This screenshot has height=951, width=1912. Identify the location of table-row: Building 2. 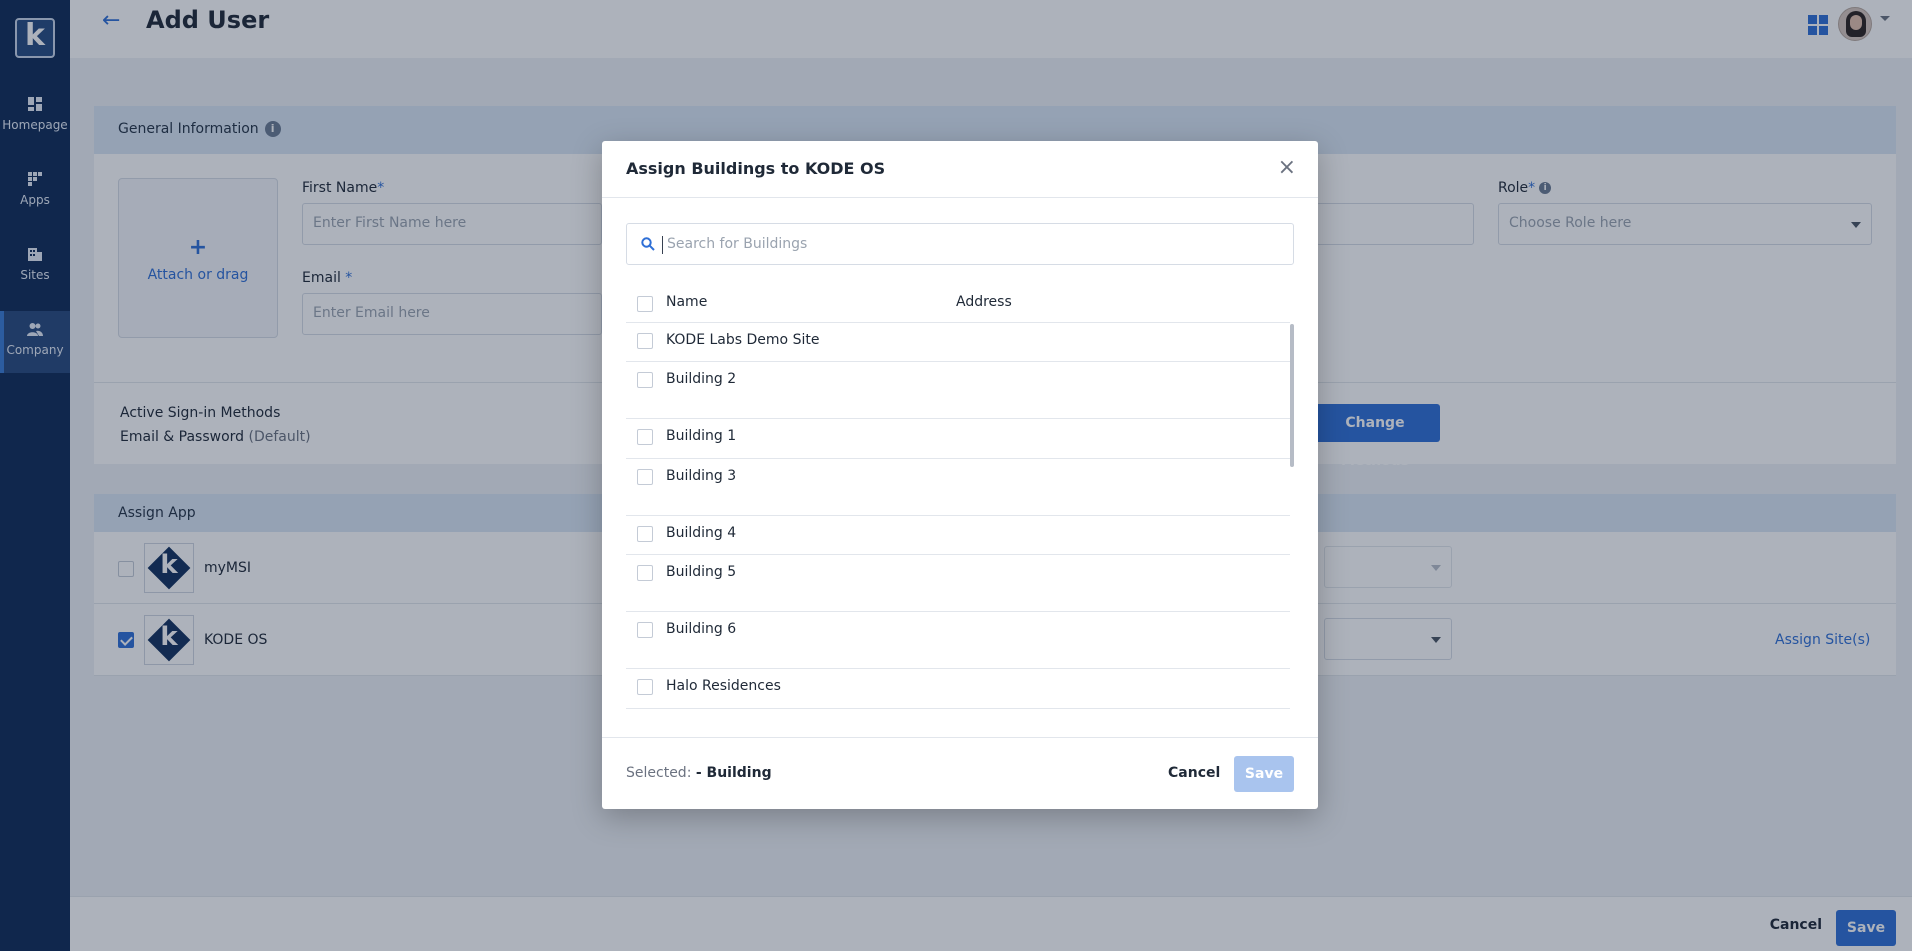
(958, 390).